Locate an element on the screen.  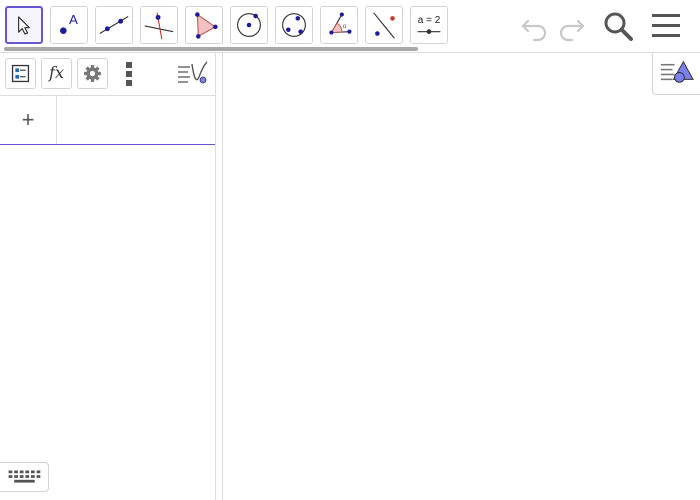
circle-three-points-icon is located at coordinates (294, 25).